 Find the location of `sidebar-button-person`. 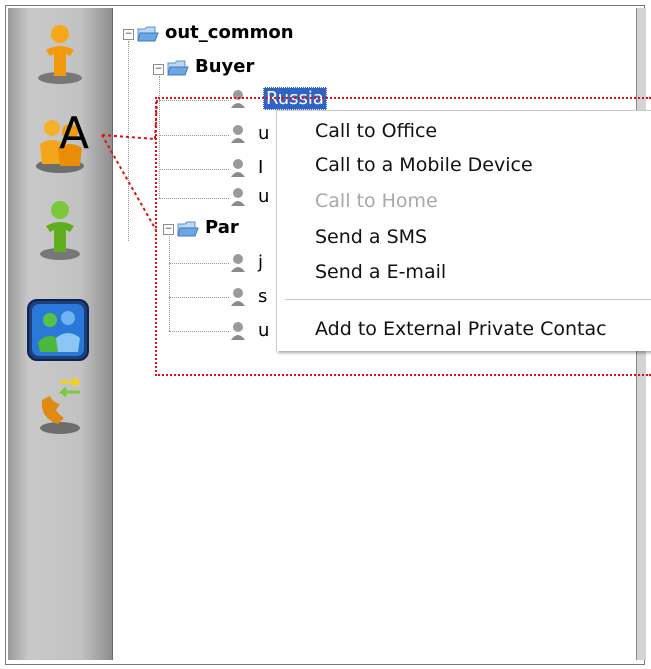

sidebar-button-person is located at coordinates (60, 52).